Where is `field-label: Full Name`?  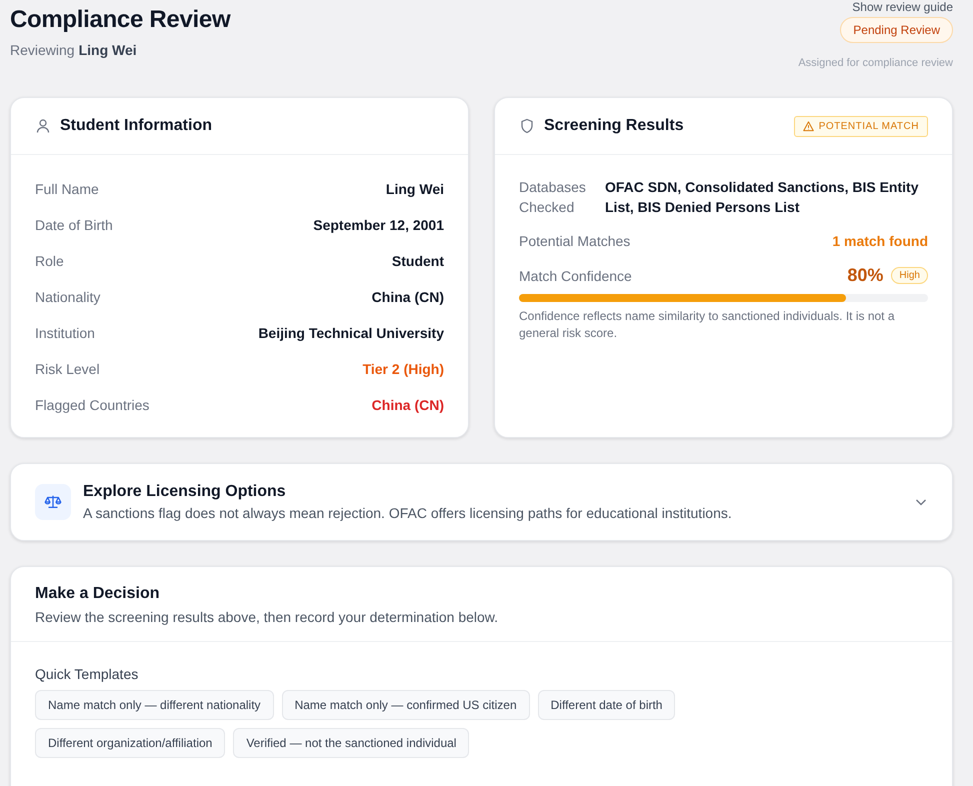
field-label: Full Name is located at coordinates (67, 189).